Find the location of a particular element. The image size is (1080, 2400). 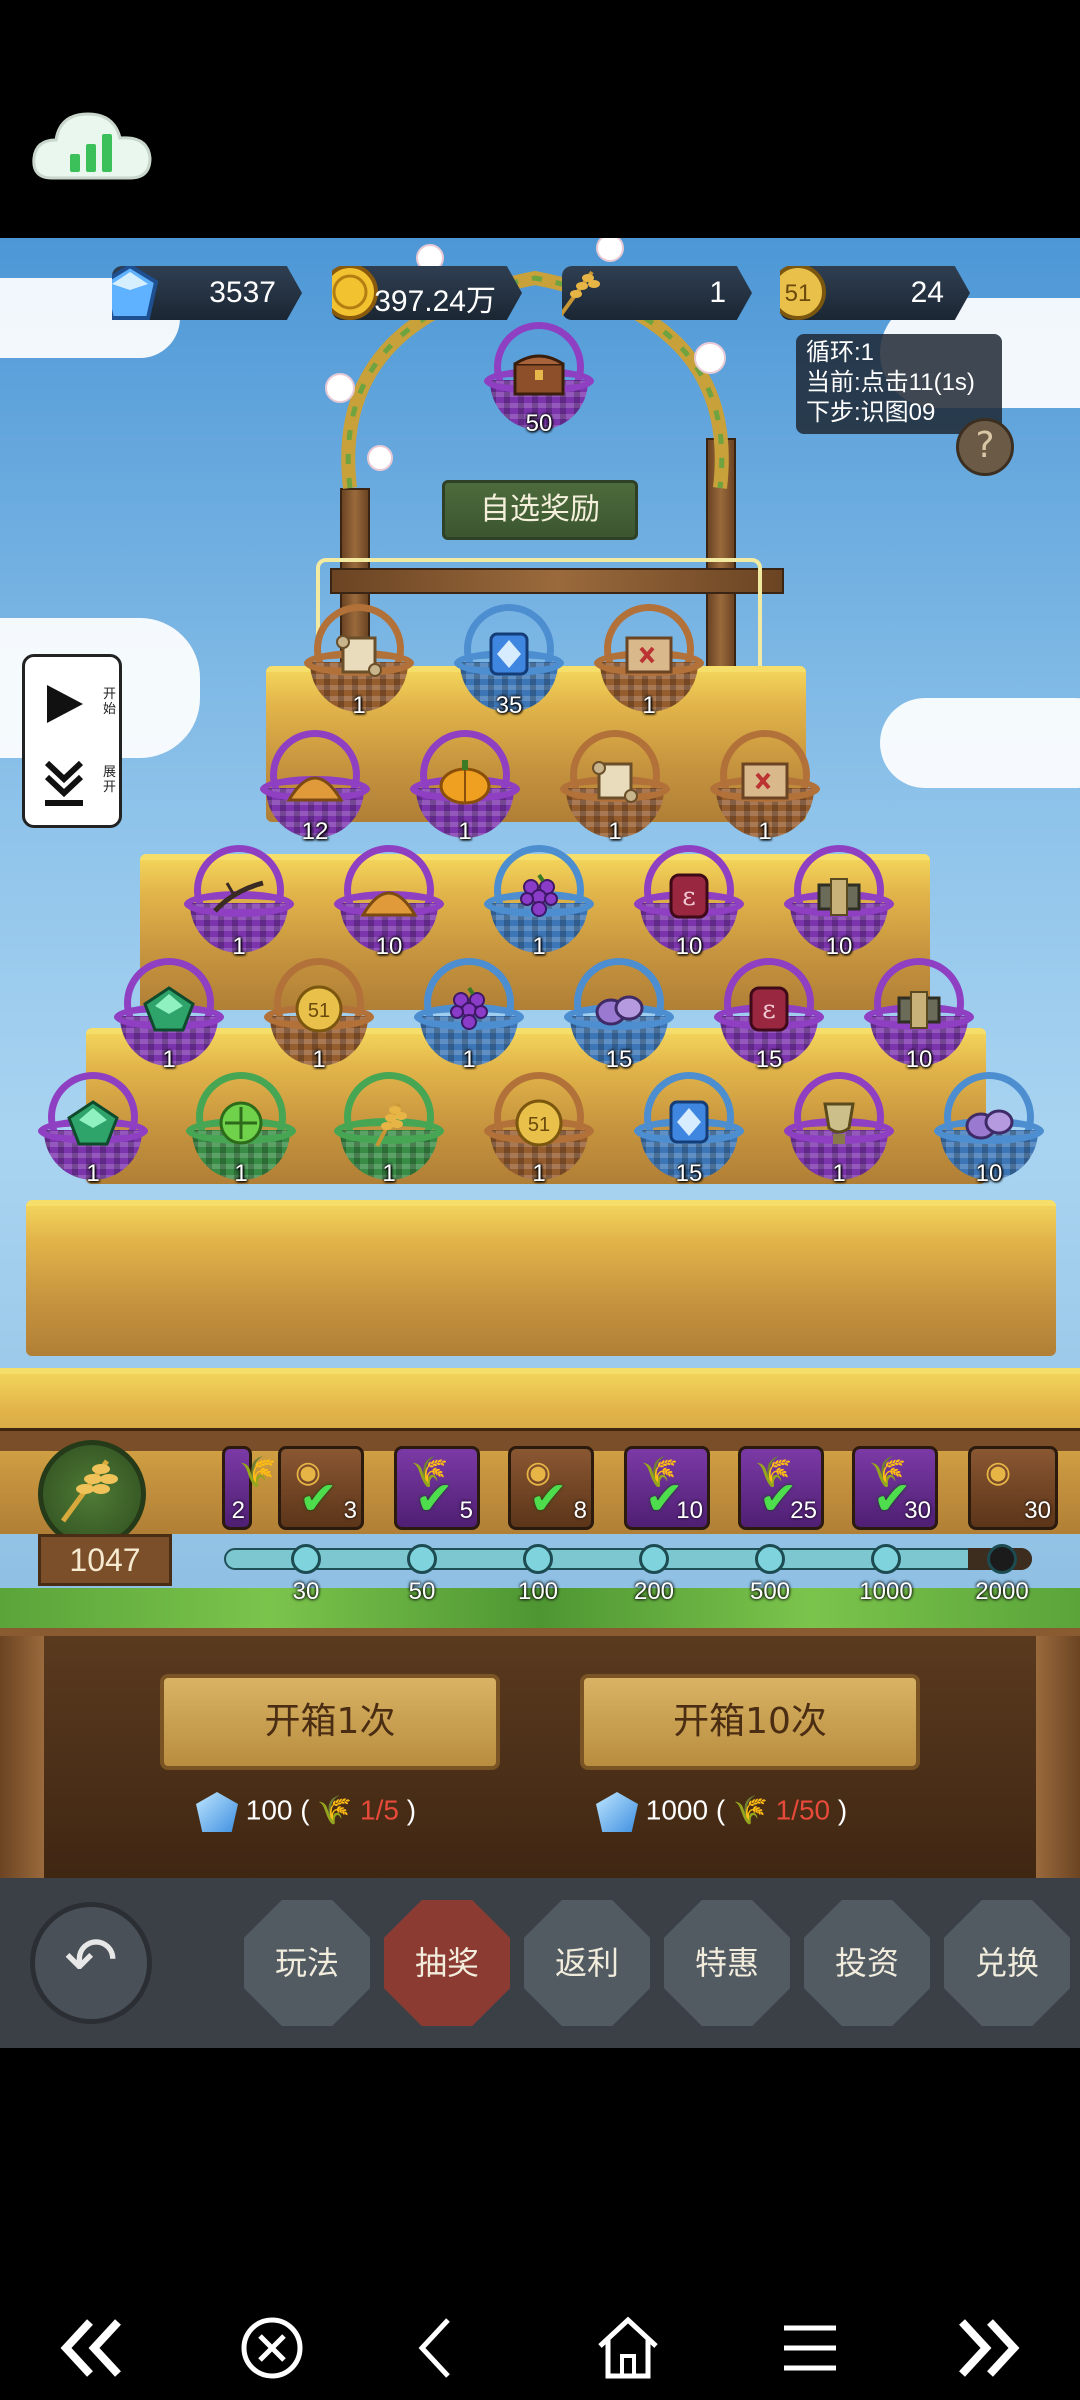

milestone-reward-card: 🌾 ✔ 10 is located at coordinates (667, 1488).